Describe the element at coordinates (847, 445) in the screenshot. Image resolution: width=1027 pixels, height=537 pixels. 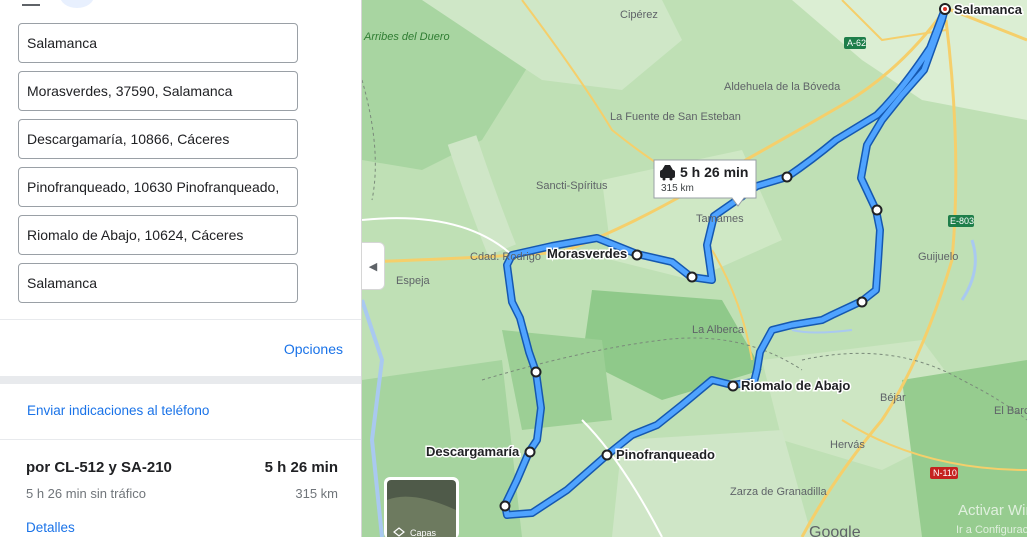
I see `place-label: Hervás` at that location.